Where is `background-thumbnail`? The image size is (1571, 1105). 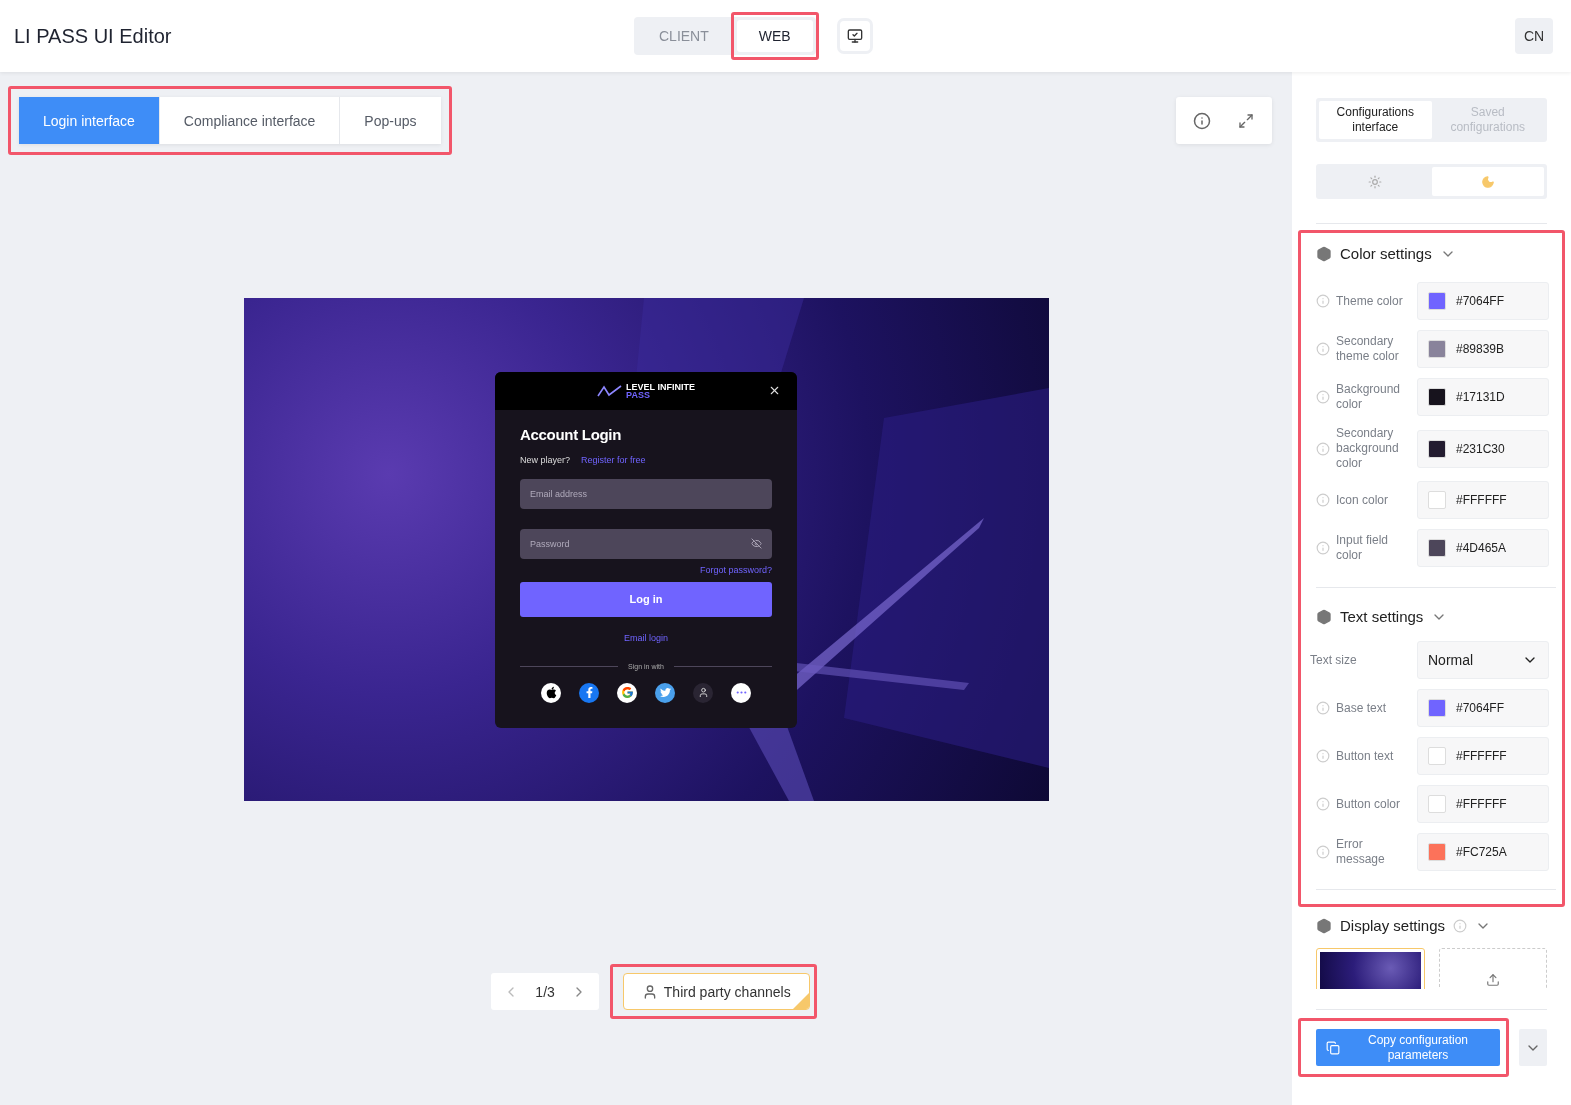 background-thumbnail is located at coordinates (1370, 968).